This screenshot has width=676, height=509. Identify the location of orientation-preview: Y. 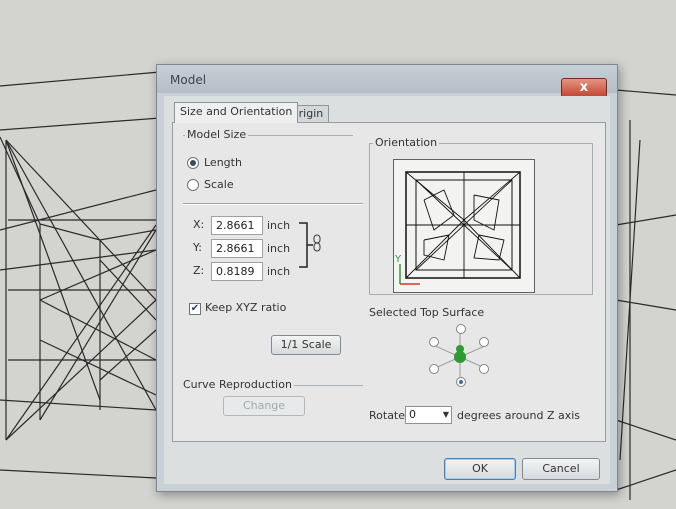
(464, 226).